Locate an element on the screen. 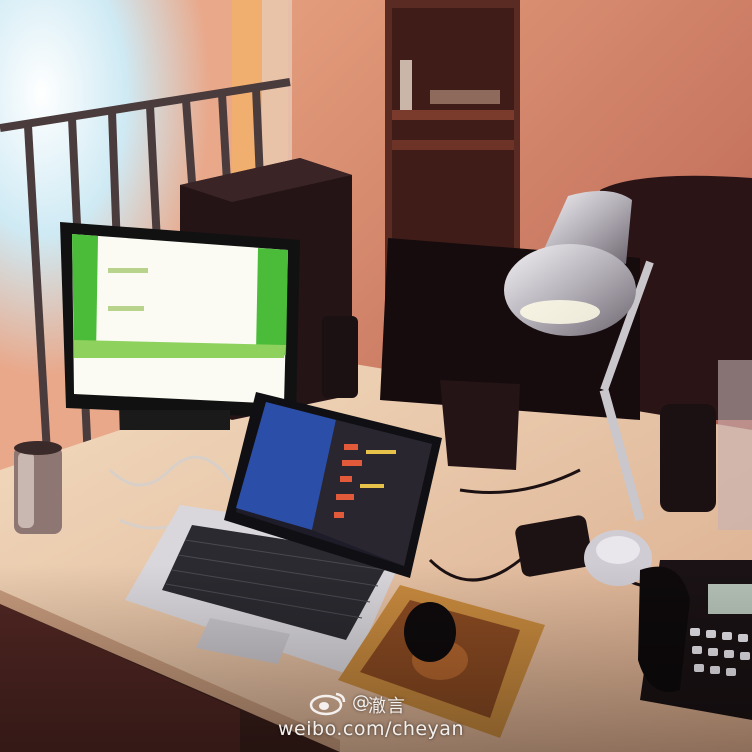 The height and width of the screenshot is (752, 752). weibo-watermark: @ 澈言 weibo.com/cheyan is located at coordinates (388, 718).